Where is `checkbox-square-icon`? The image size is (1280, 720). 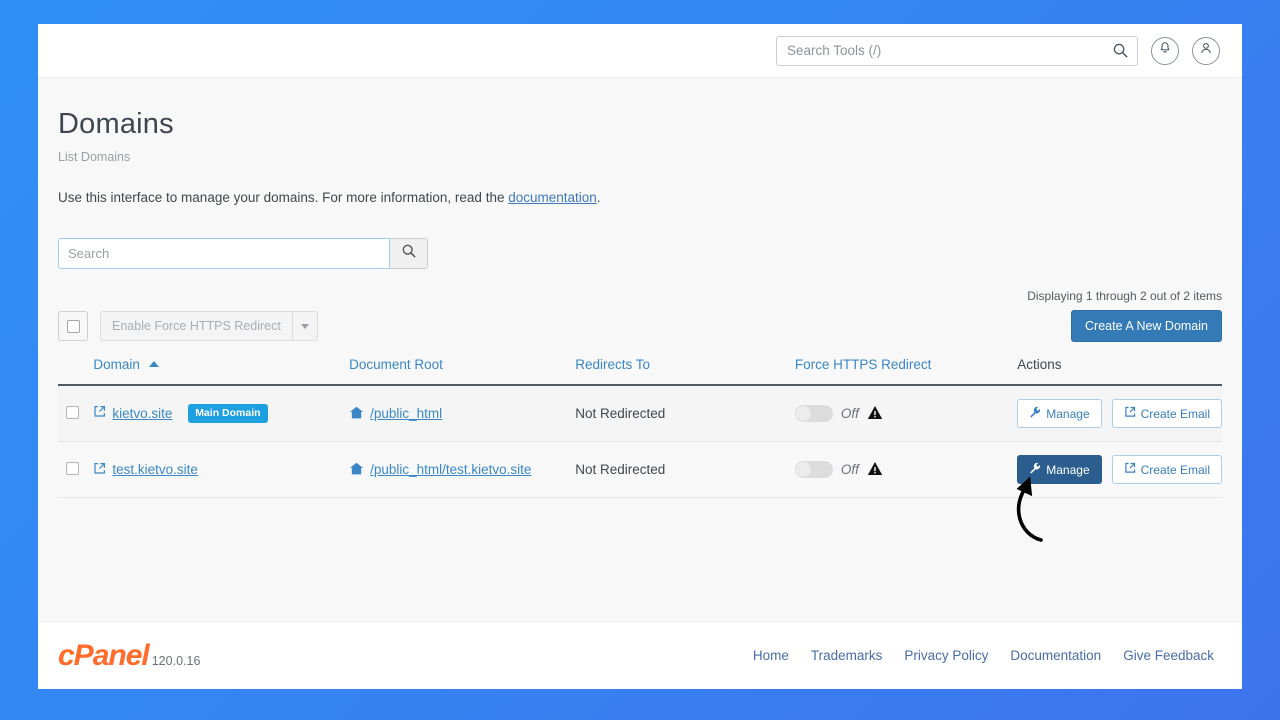
checkbox-square-icon is located at coordinates (73, 326).